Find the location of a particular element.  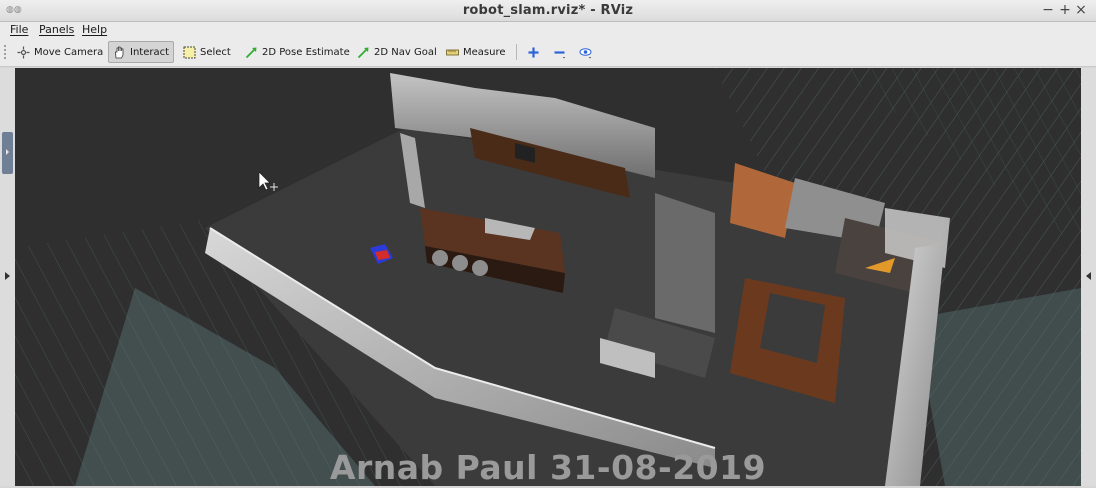

tool-label: Select is located at coordinates (215, 52).